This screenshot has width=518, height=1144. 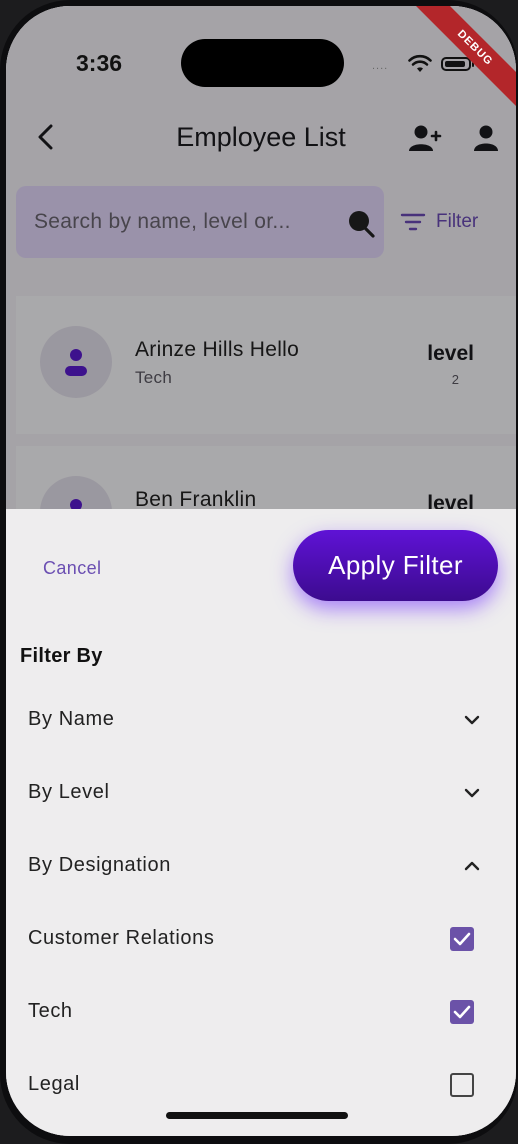 I want to click on filter-by-heading: Filter By, so click(x=61, y=656).